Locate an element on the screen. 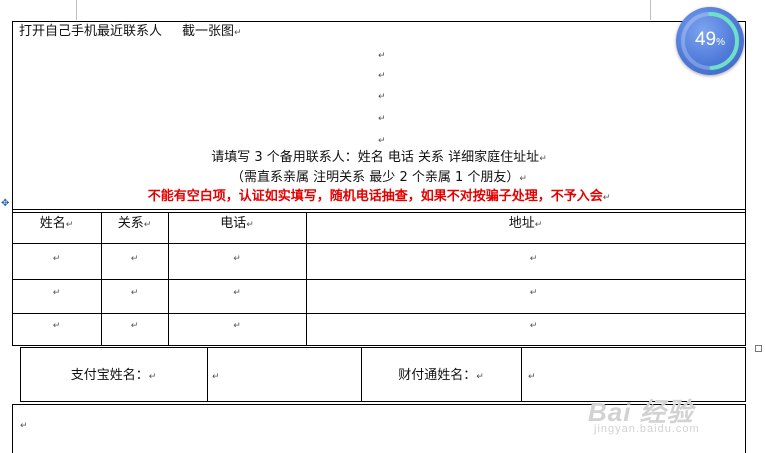 The height and width of the screenshot is (453, 765). warning-line: 不能有空白项，认证如实填写，随机电话抽查，如果不对按骗子处理，不予入会↵ is located at coordinates (379, 197).